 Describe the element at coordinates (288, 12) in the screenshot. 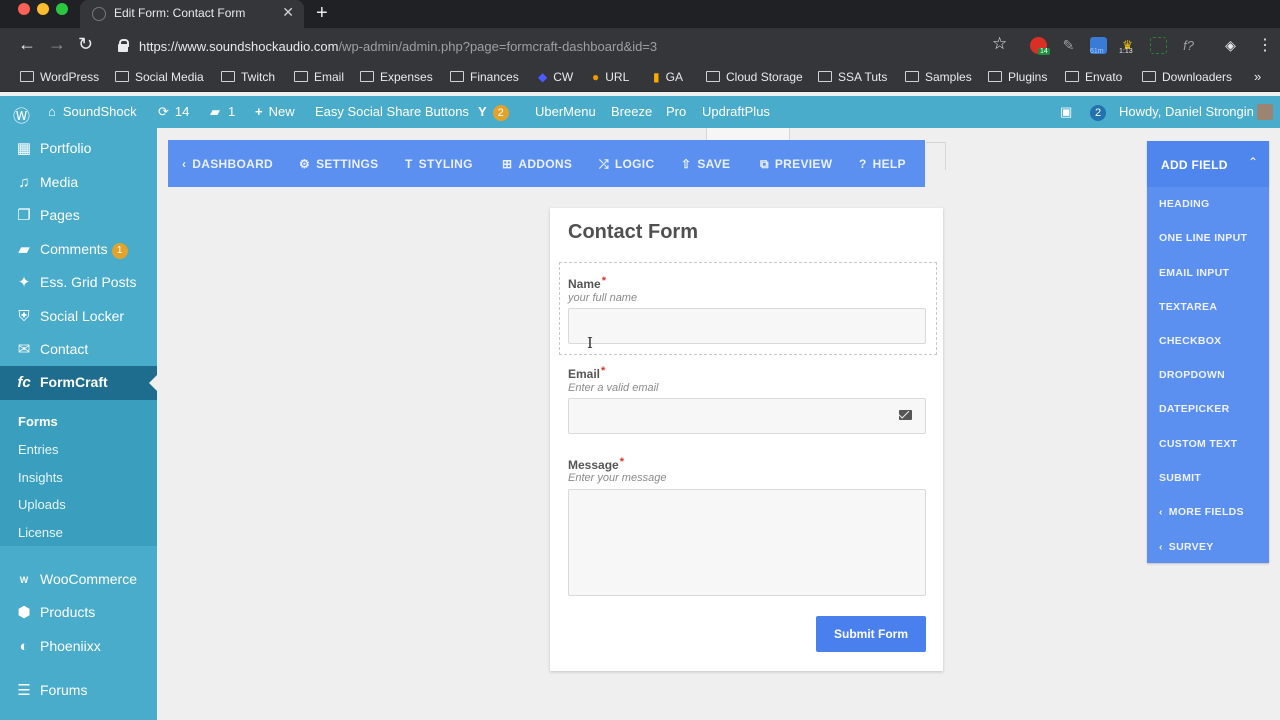

I see `close-tab-icon: ✕` at that location.